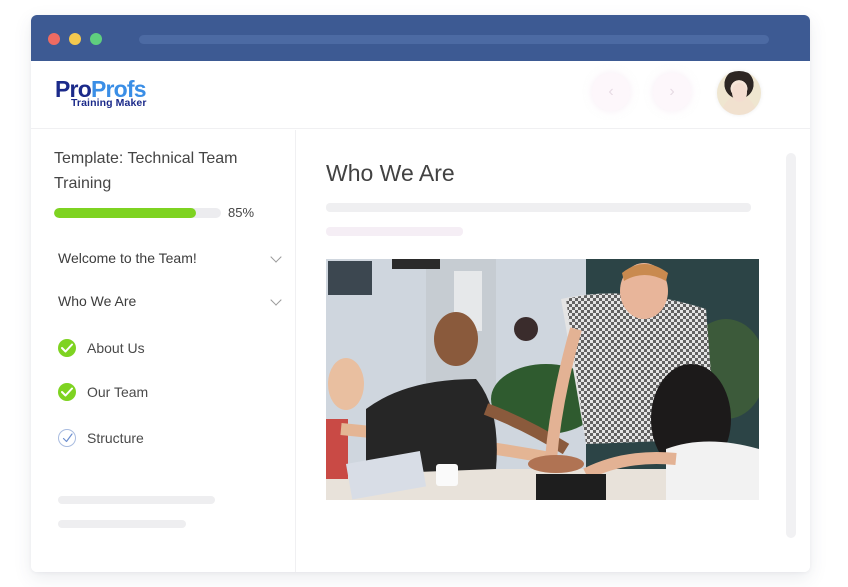 This screenshot has height=587, width=848. Describe the element at coordinates (170, 304) in the screenshot. I see `section-who-we-are: Who We Are` at that location.